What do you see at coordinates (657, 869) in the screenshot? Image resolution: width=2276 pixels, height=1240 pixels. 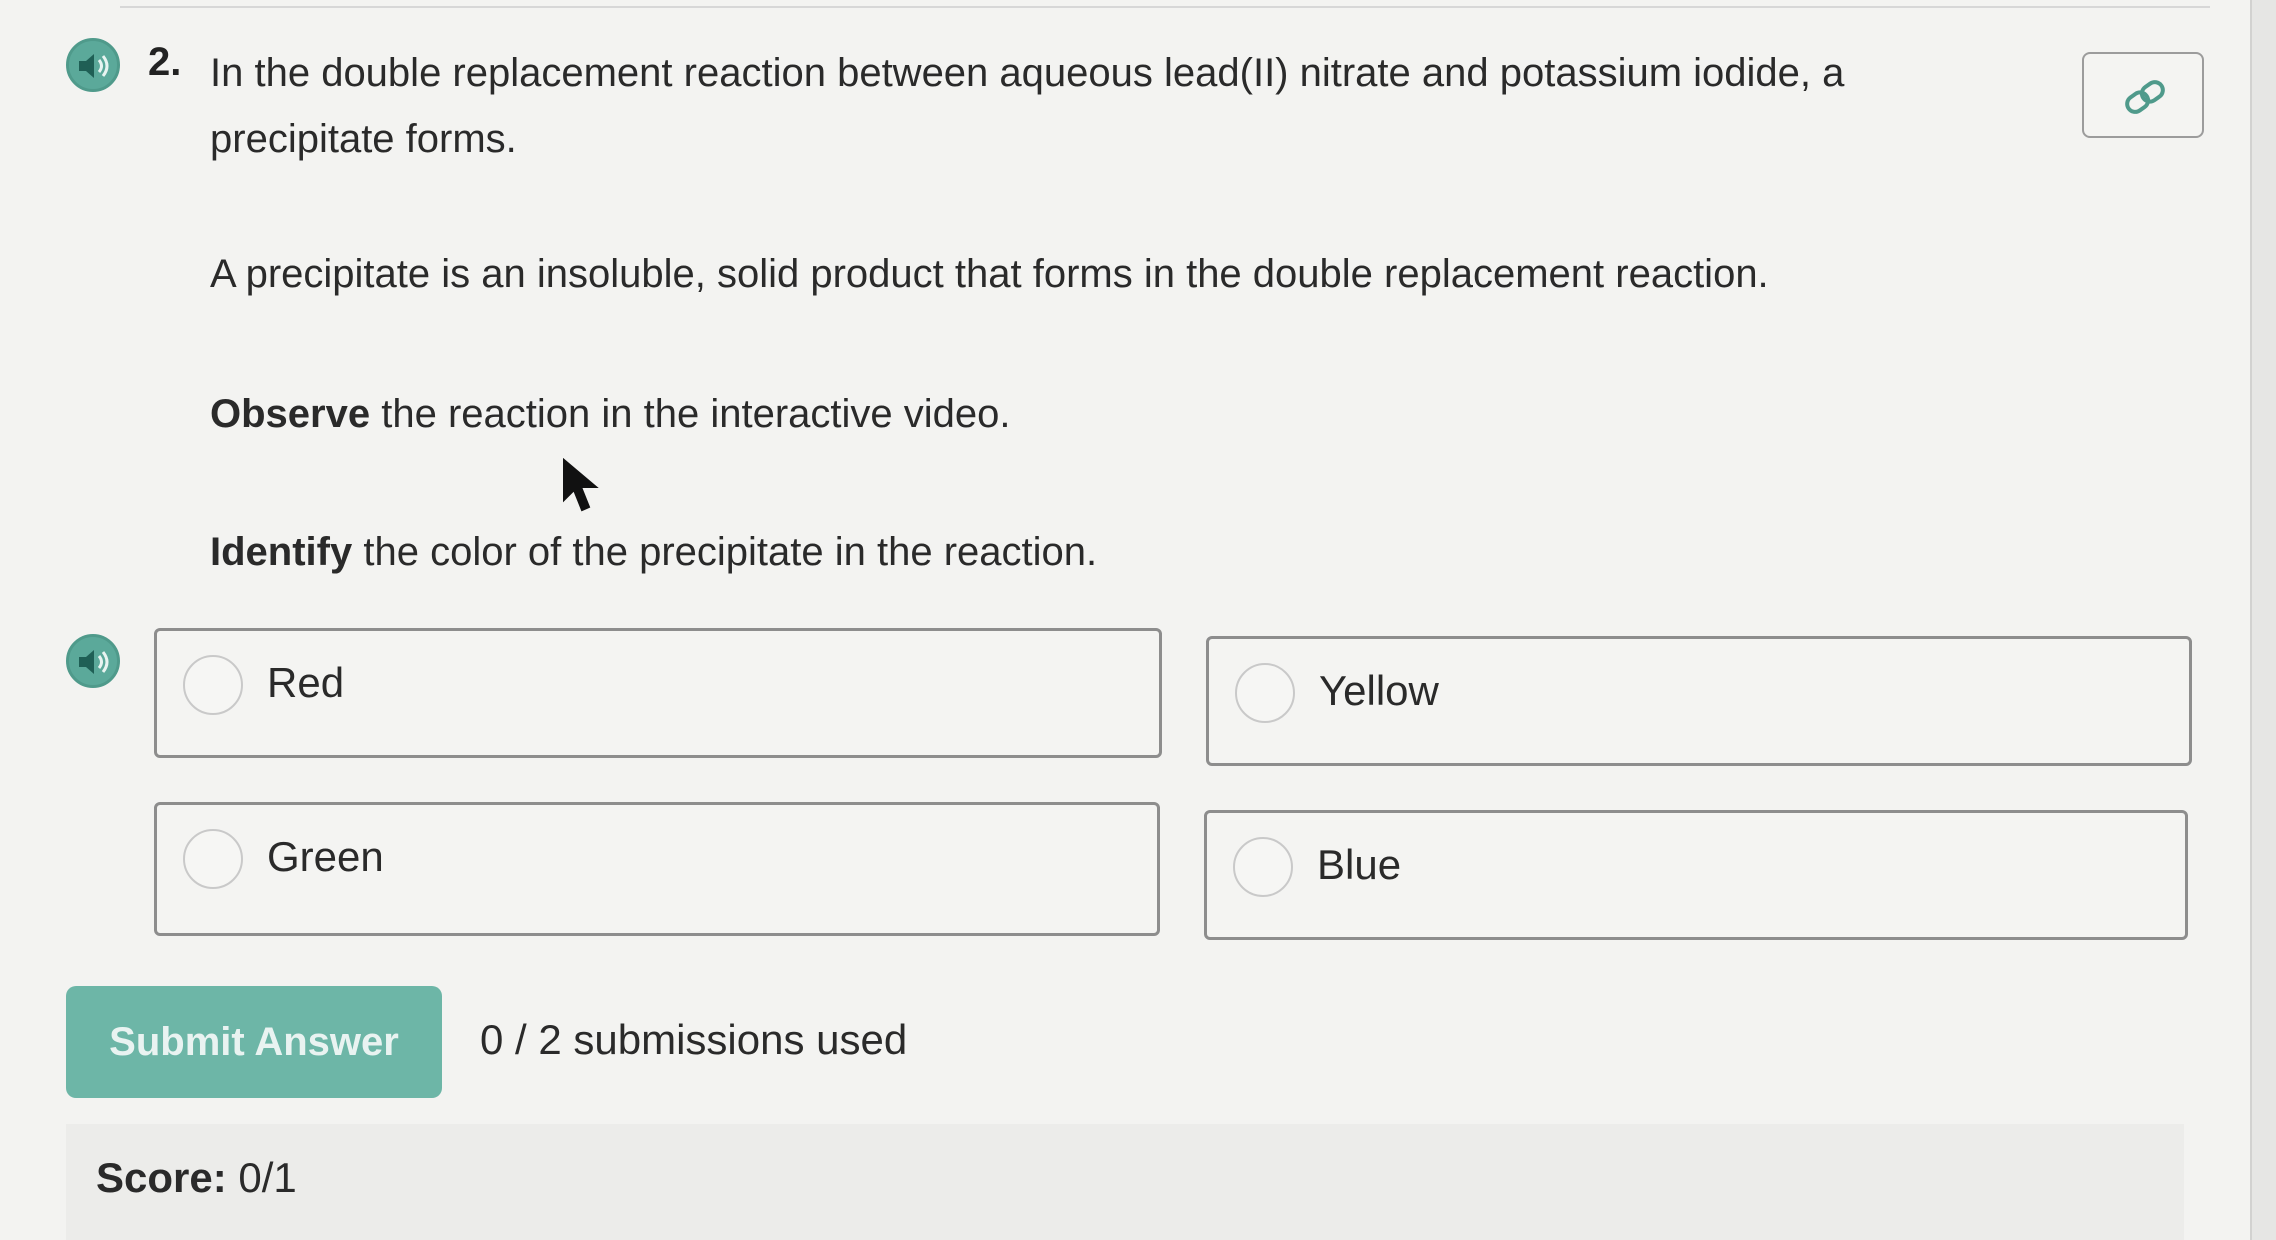 I see `option-green: Green` at bounding box center [657, 869].